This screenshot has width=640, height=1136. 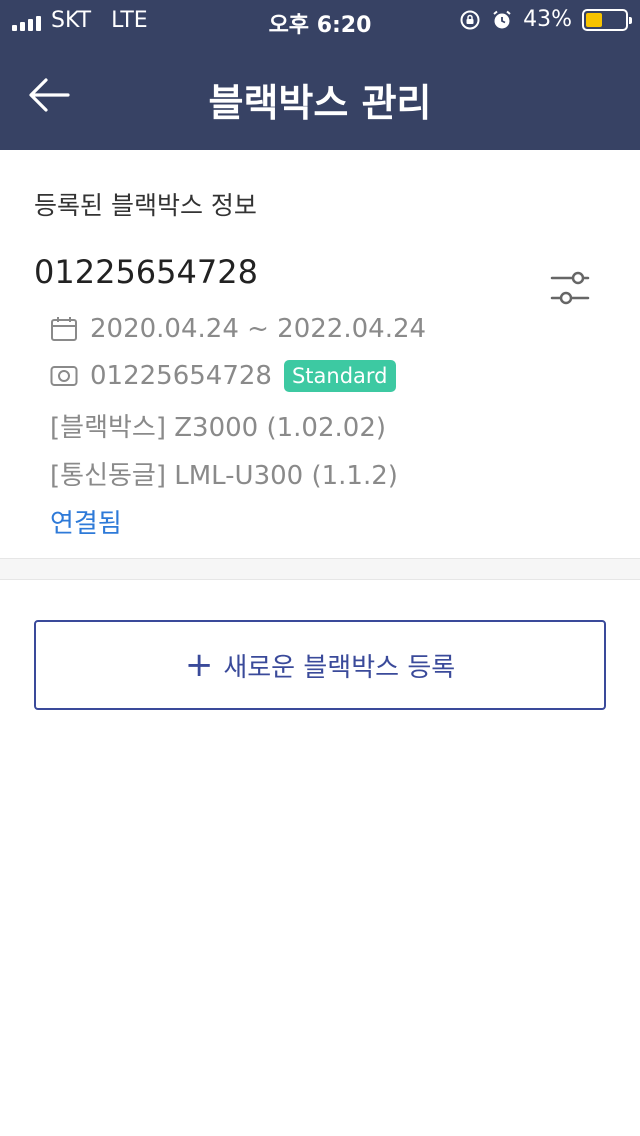 I want to click on register-button-label: 새로운 블랙박스 등록, so click(x=339, y=667).